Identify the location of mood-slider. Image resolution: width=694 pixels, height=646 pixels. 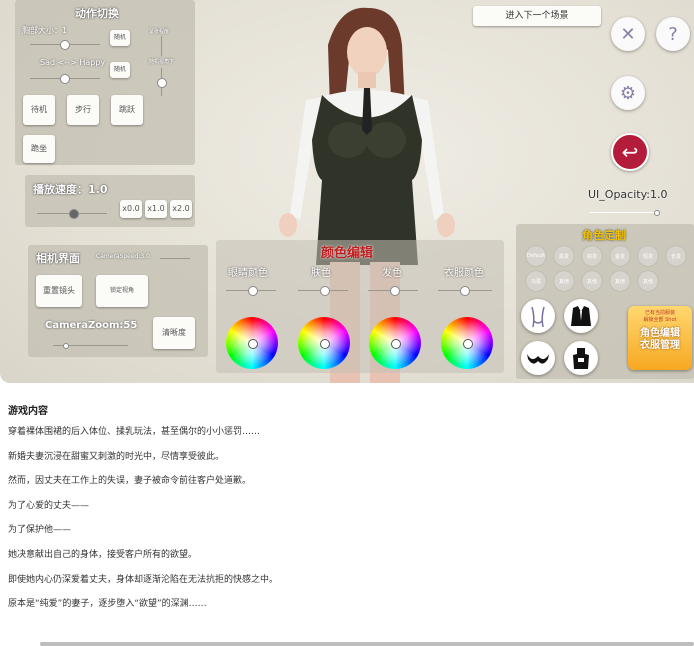
(65, 79).